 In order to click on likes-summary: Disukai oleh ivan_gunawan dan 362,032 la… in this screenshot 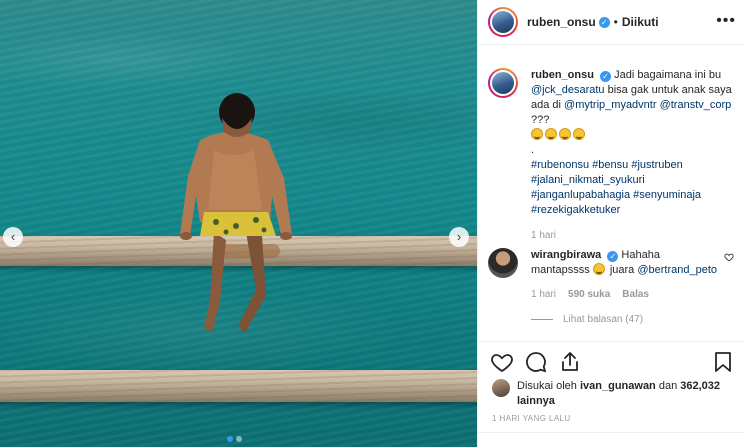, I will do `click(614, 394)`.